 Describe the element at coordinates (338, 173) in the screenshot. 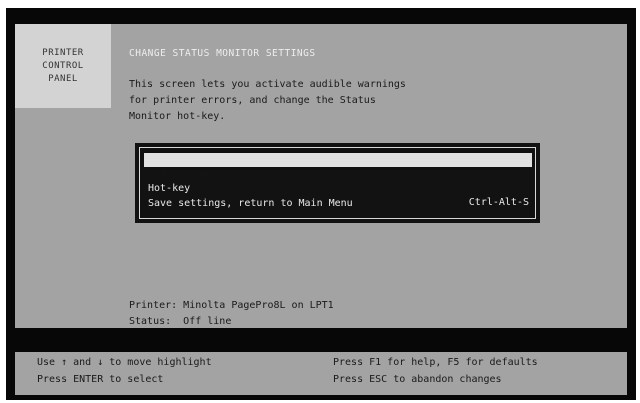

I see `menu-item-audible-warnings: Audible warnings On` at that location.